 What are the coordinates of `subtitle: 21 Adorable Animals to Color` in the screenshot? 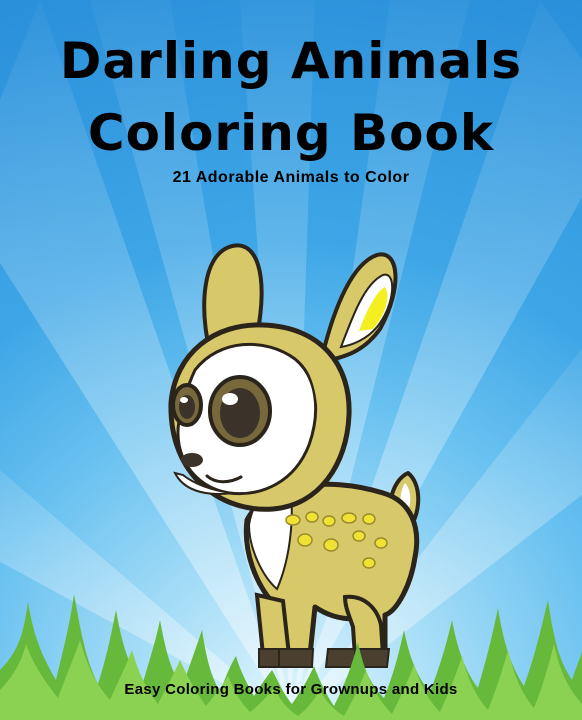 It's located at (291, 177).